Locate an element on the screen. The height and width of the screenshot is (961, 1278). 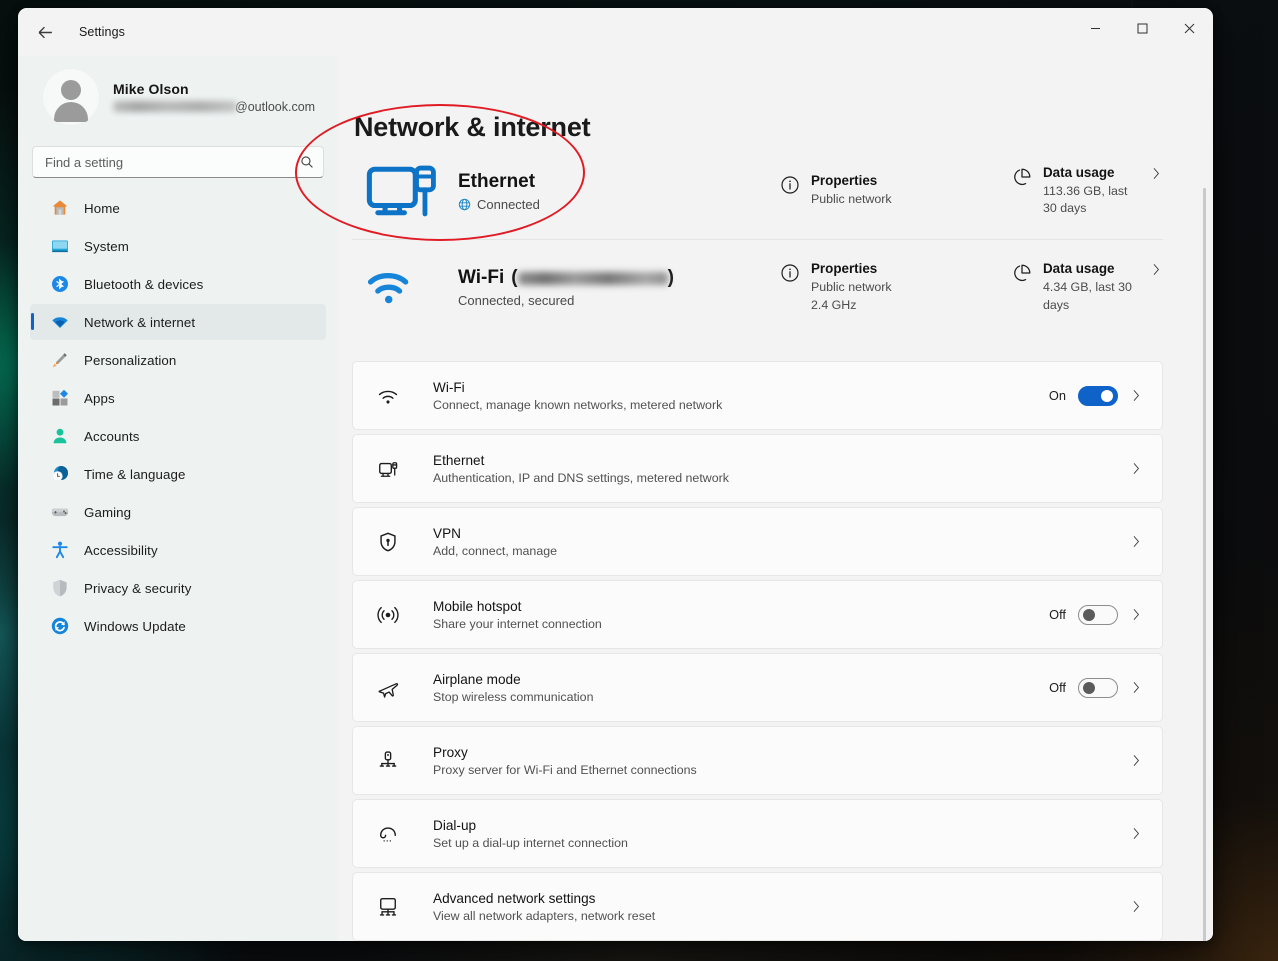
ethernet-monitor-icon is located at coordinates (401, 191).